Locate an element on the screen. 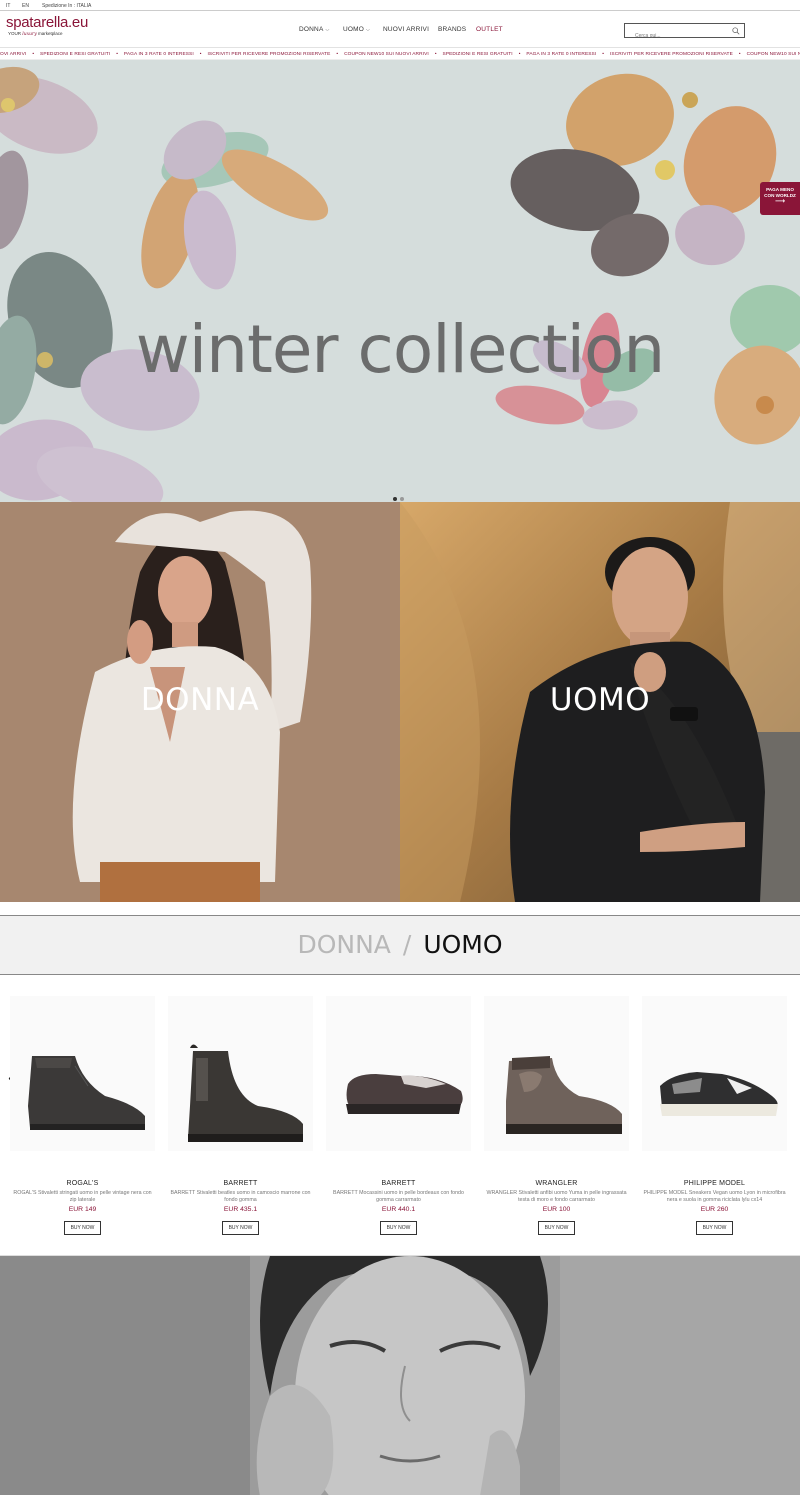  category-tile-donna: DONNA is located at coordinates (200, 702).